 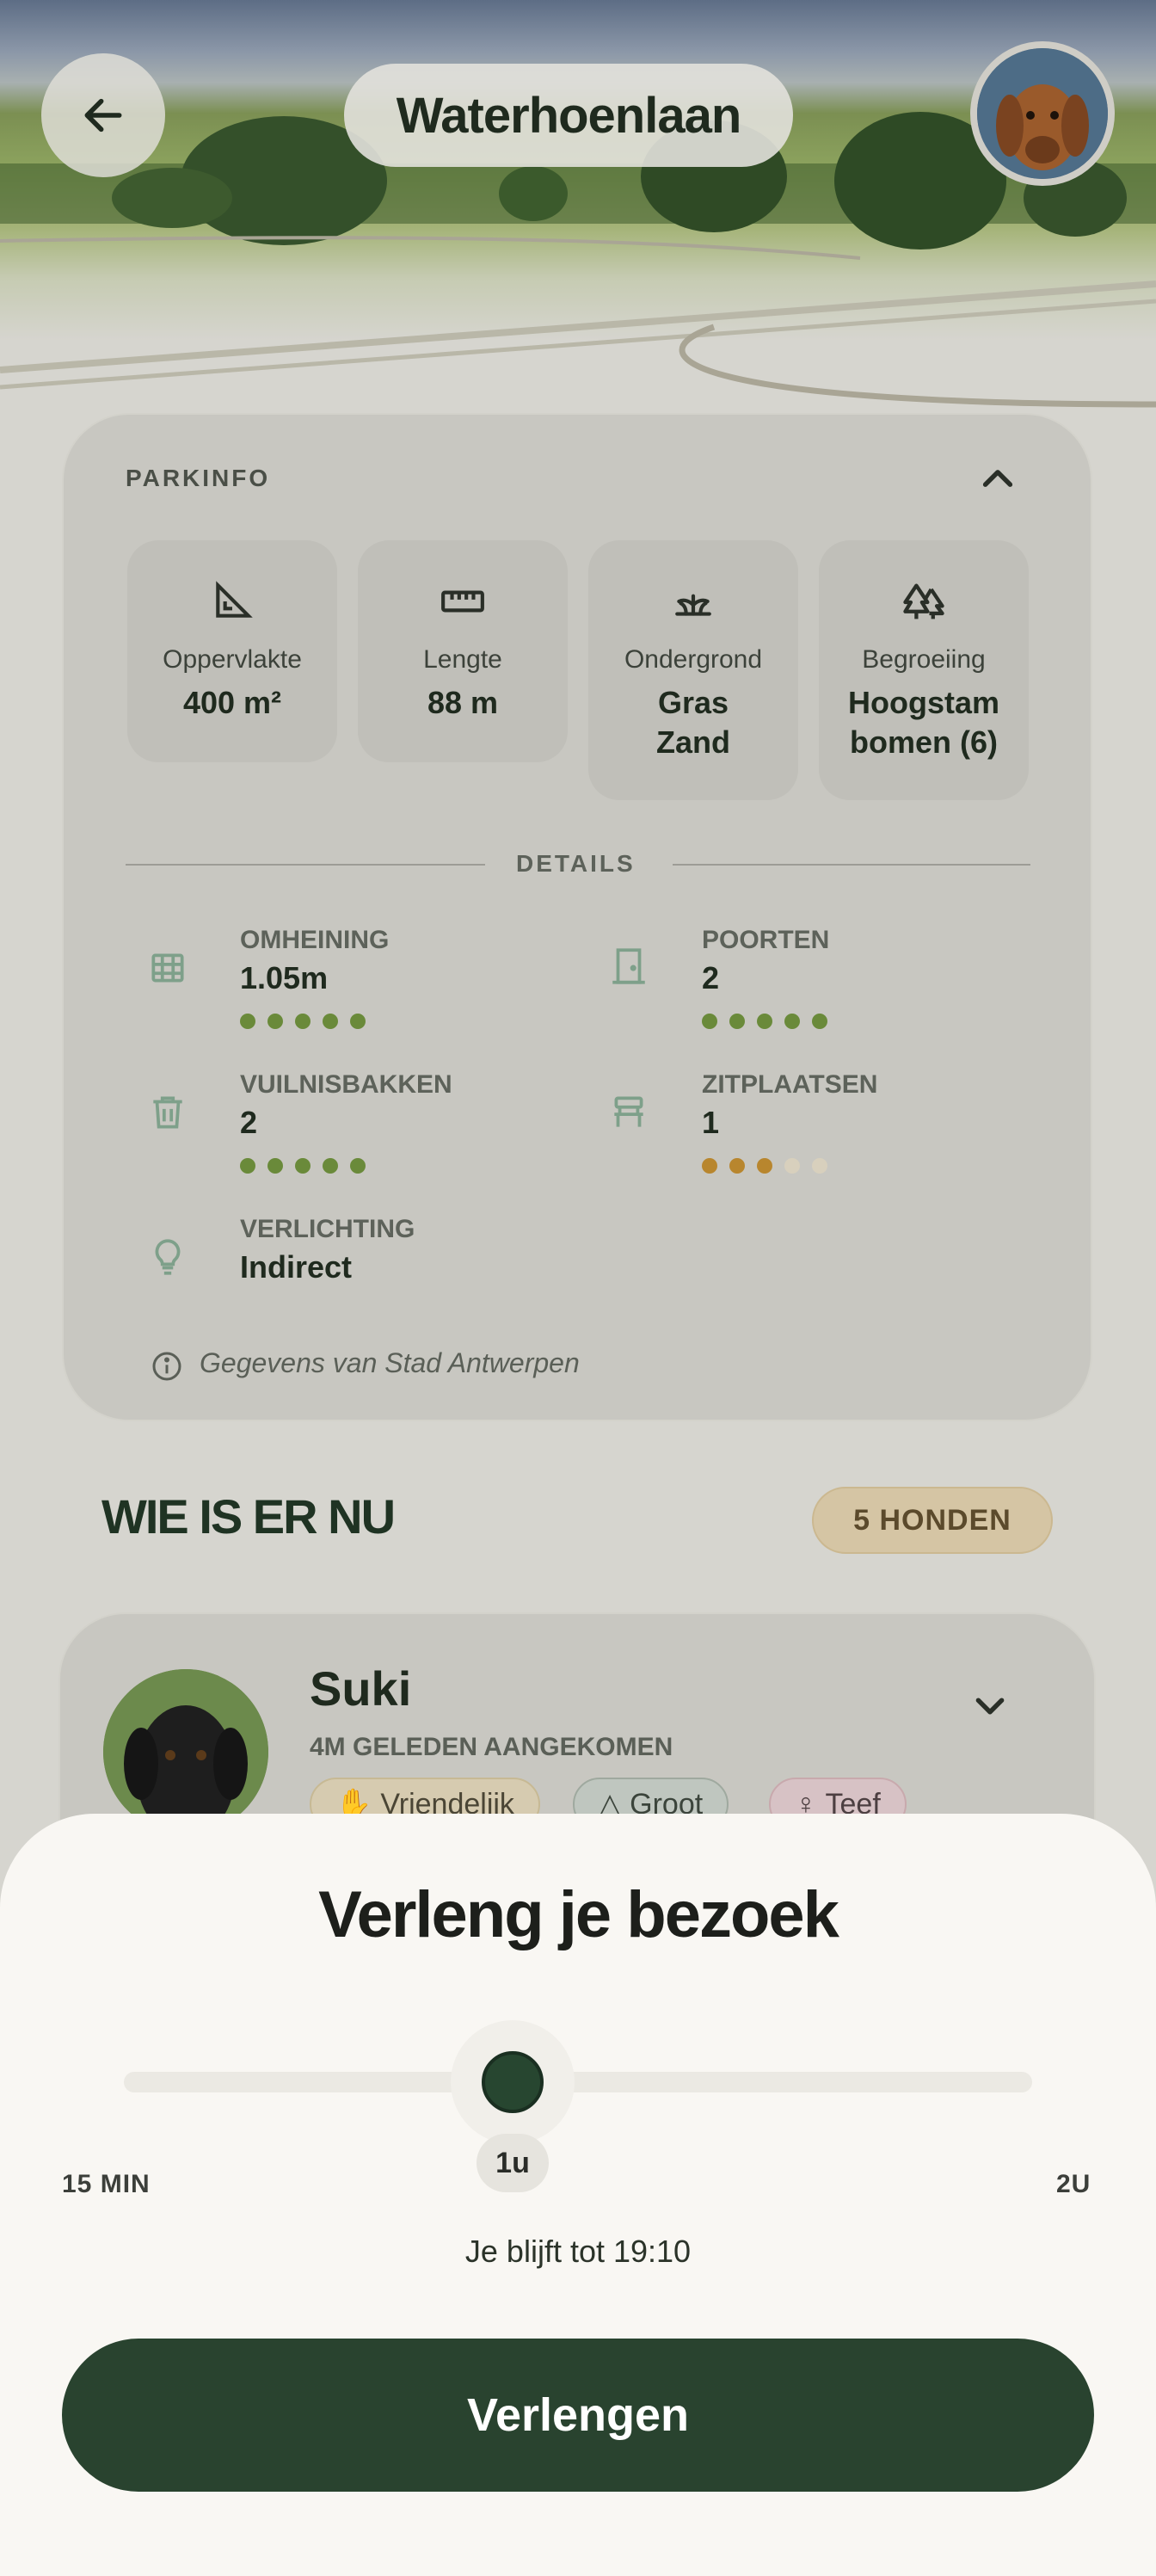 What do you see at coordinates (578, 2082) in the screenshot?
I see `duration-slider-track` at bounding box center [578, 2082].